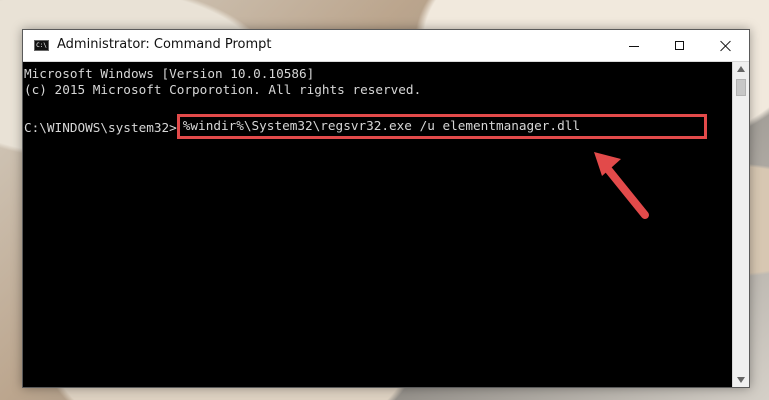 The image size is (769, 400). I want to click on scroll-down-icon, so click(741, 380).